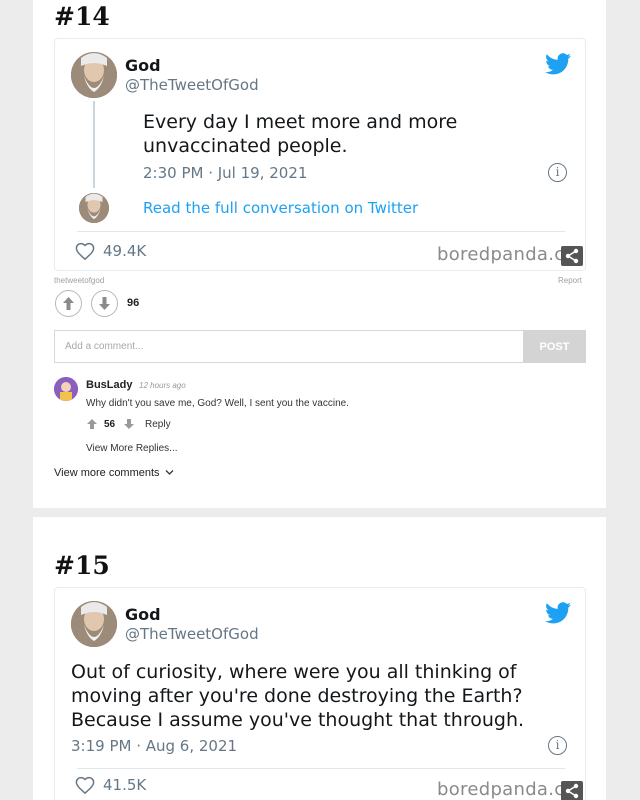  Describe the element at coordinates (169, 472) in the screenshot. I see `chevron-down-icon` at that location.